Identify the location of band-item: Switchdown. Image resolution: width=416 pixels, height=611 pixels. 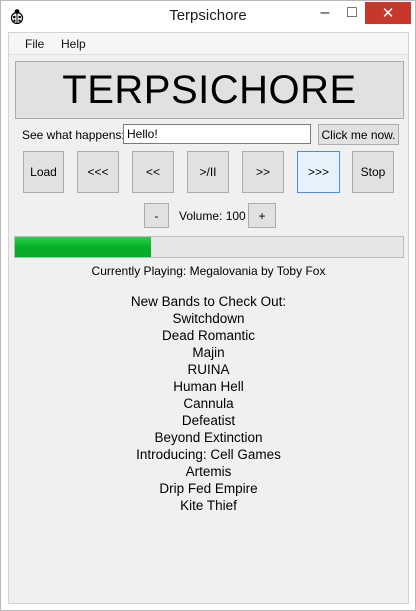
(208, 318).